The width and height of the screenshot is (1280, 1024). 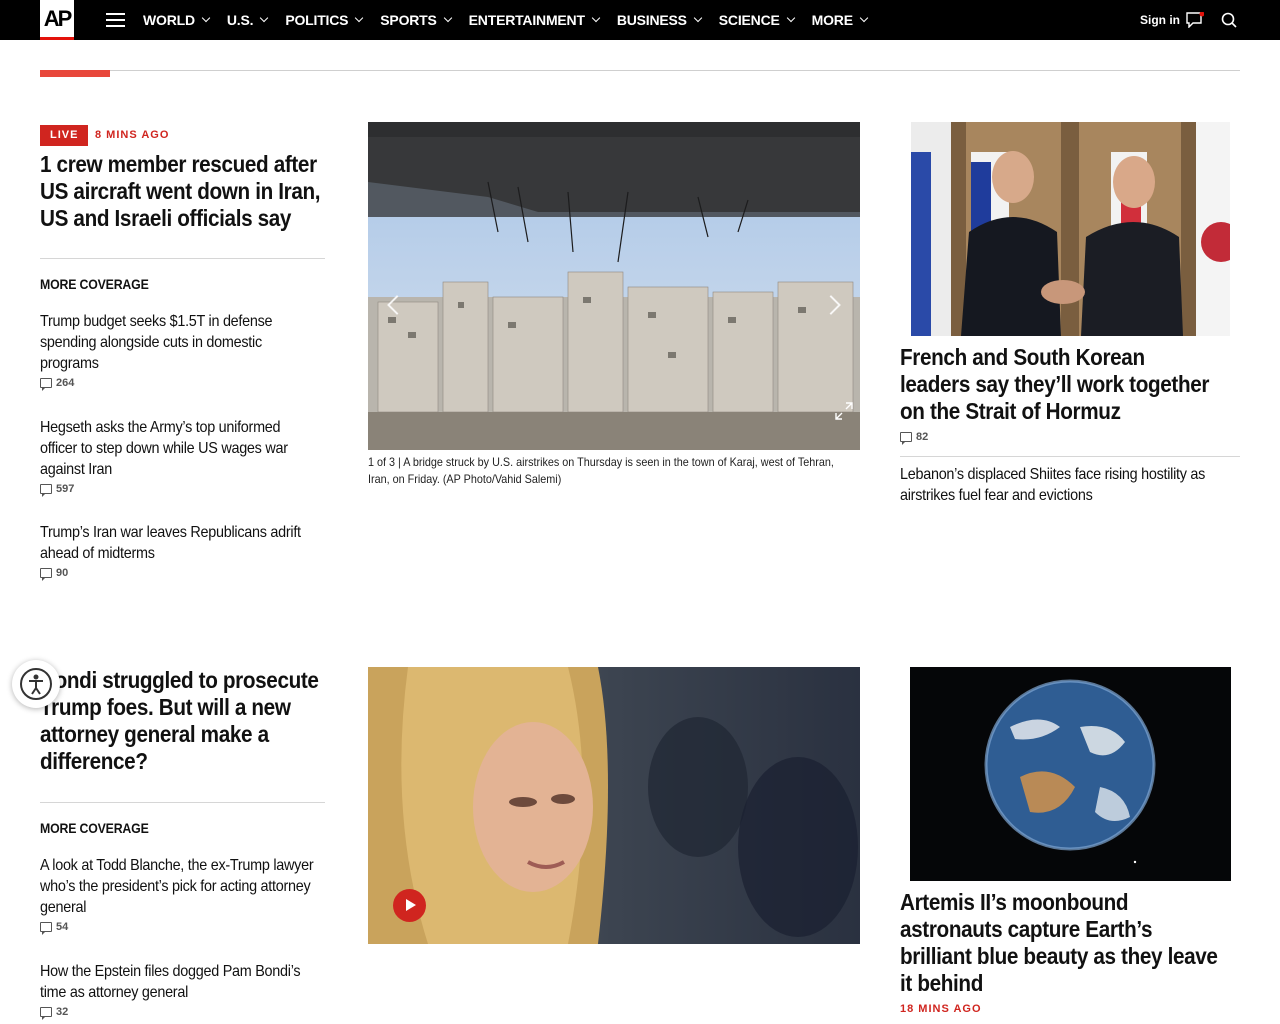 I want to click on bridge-photo, so click(x=614, y=286).